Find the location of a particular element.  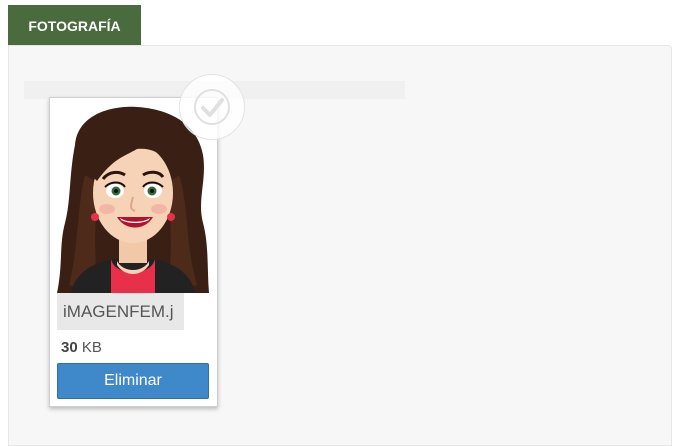

check-icon is located at coordinates (212, 107).